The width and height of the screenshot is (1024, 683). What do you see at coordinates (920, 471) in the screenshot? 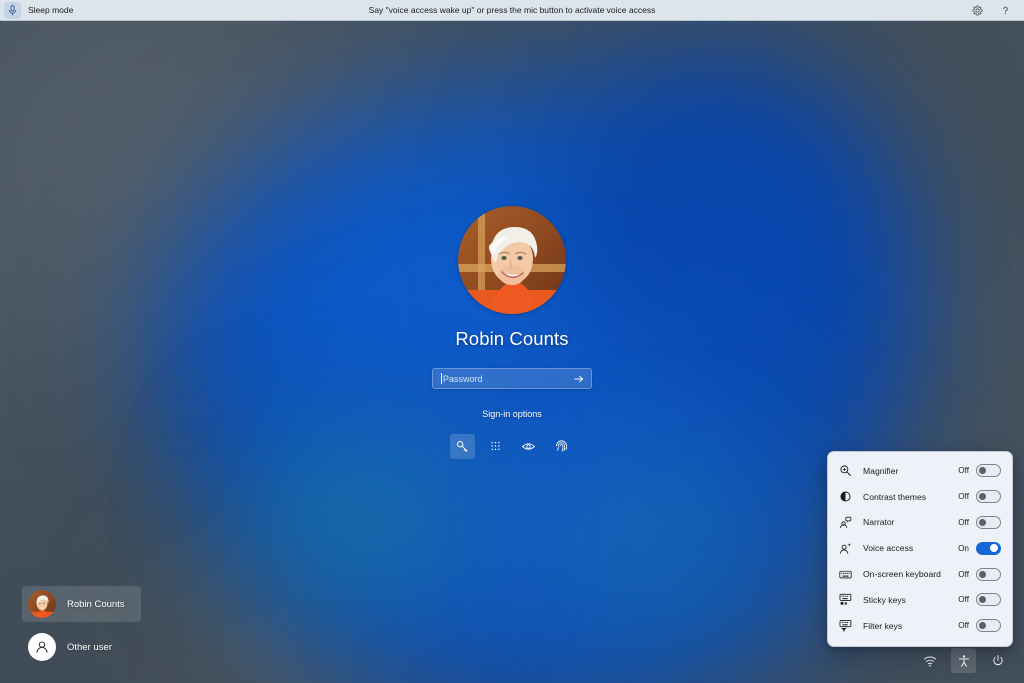
I see `a11y-row-magnifier: Magnifier Off` at bounding box center [920, 471].